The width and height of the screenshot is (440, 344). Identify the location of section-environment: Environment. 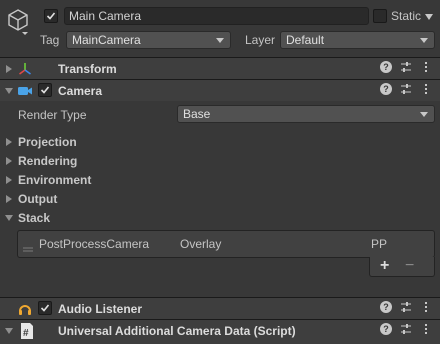
(220, 180).